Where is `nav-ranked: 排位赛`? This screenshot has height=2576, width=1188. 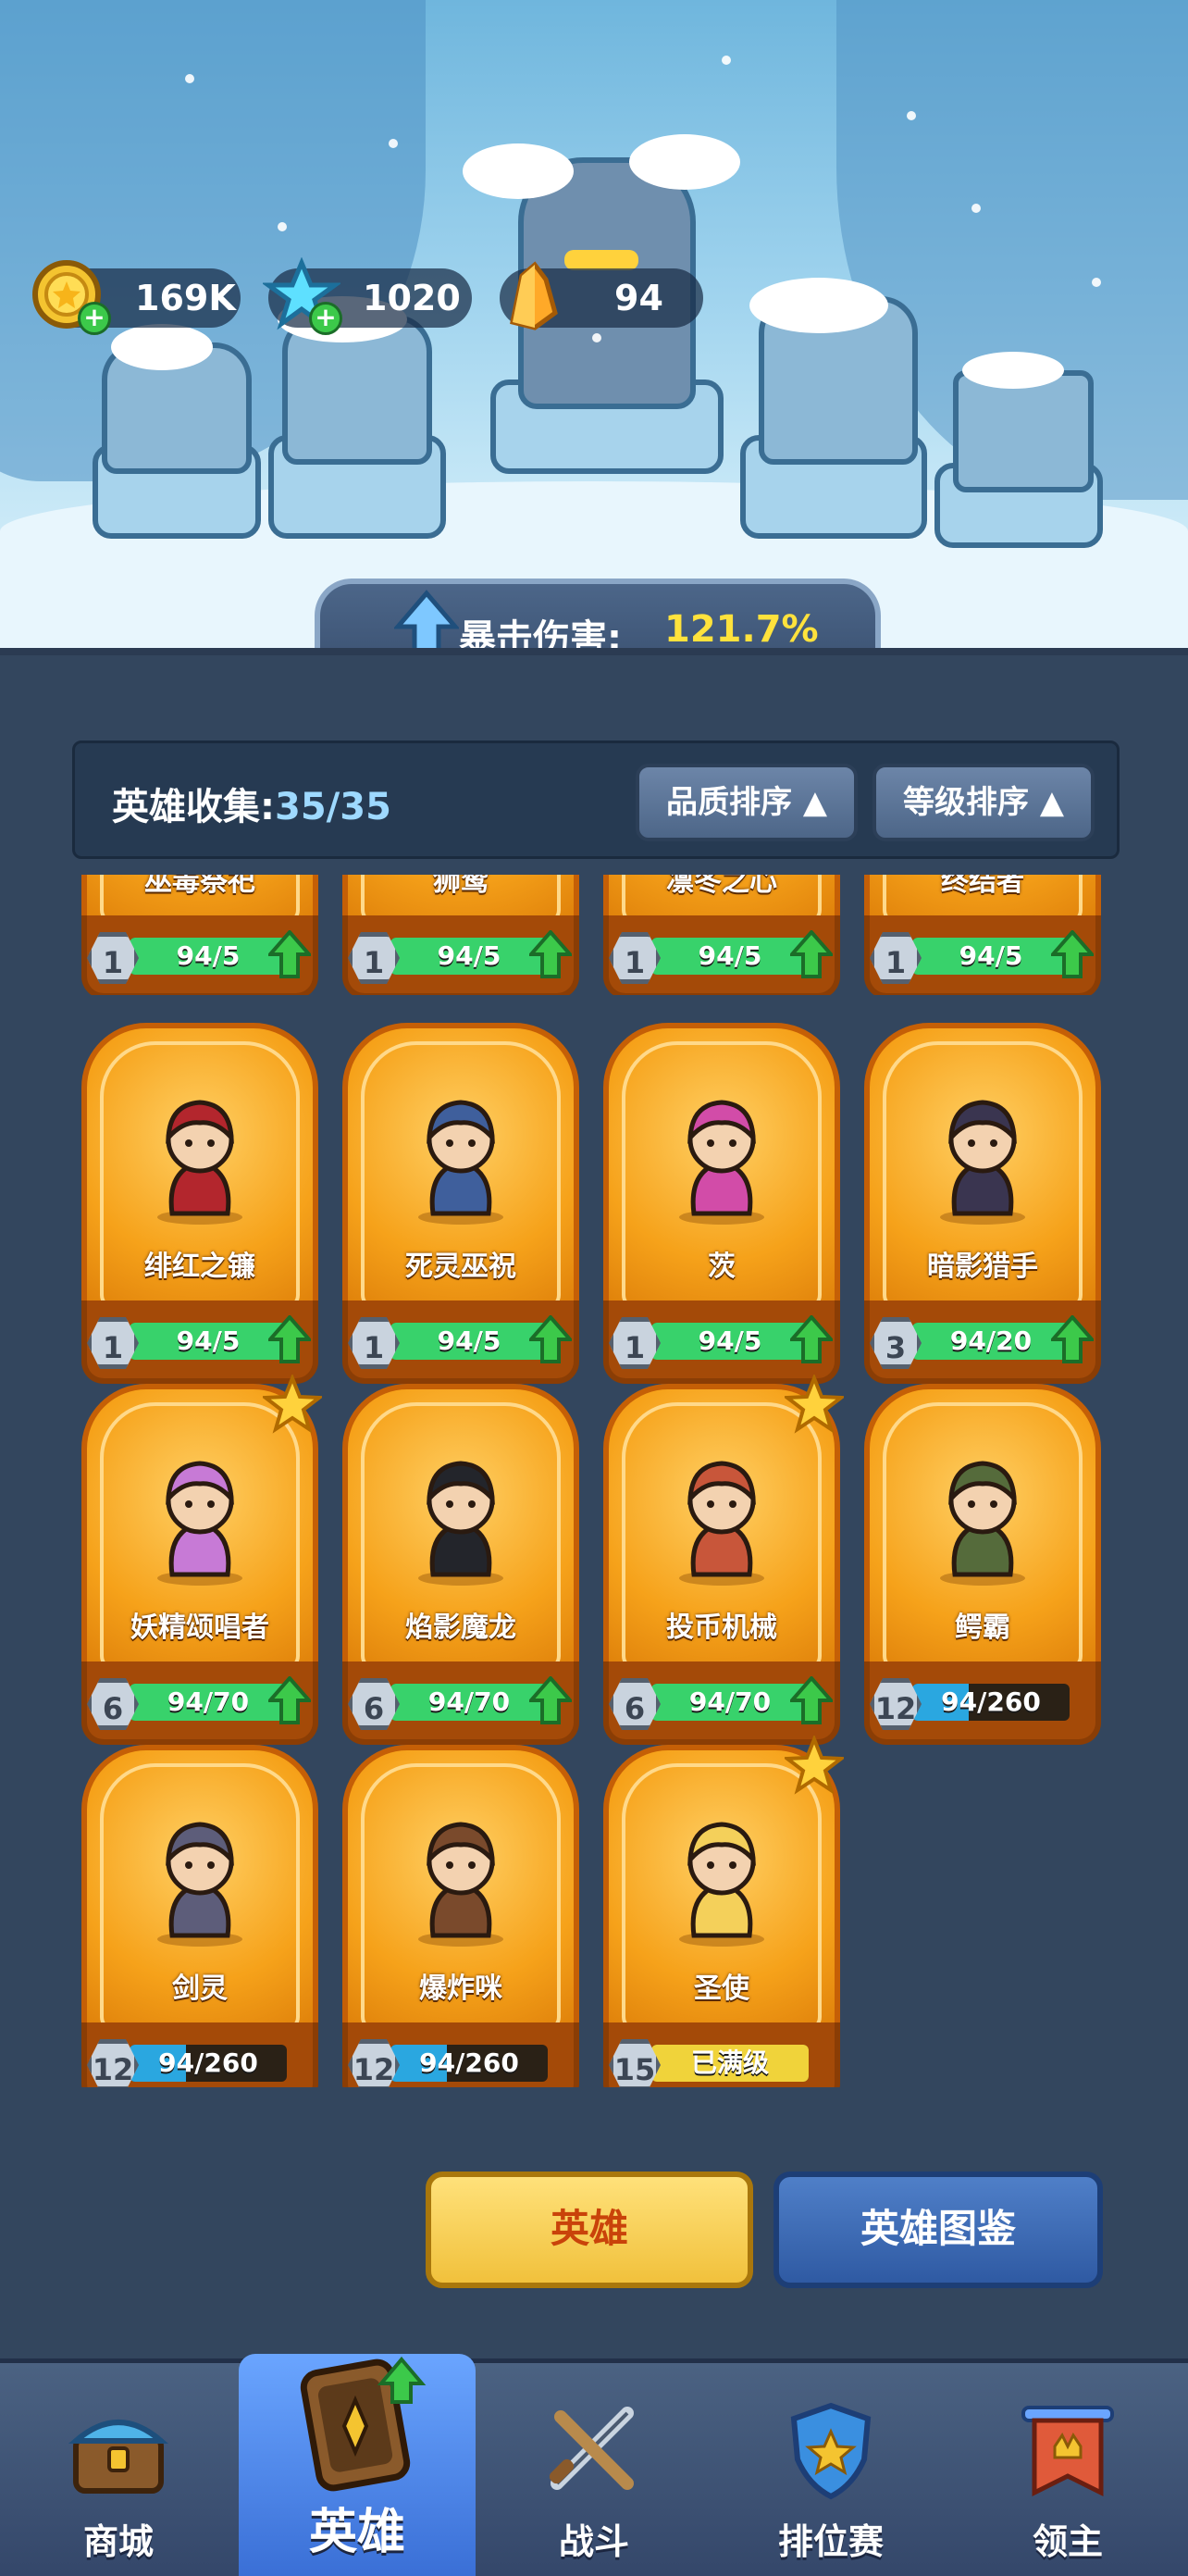
nav-ranked: 排位赛 is located at coordinates (831, 2469).